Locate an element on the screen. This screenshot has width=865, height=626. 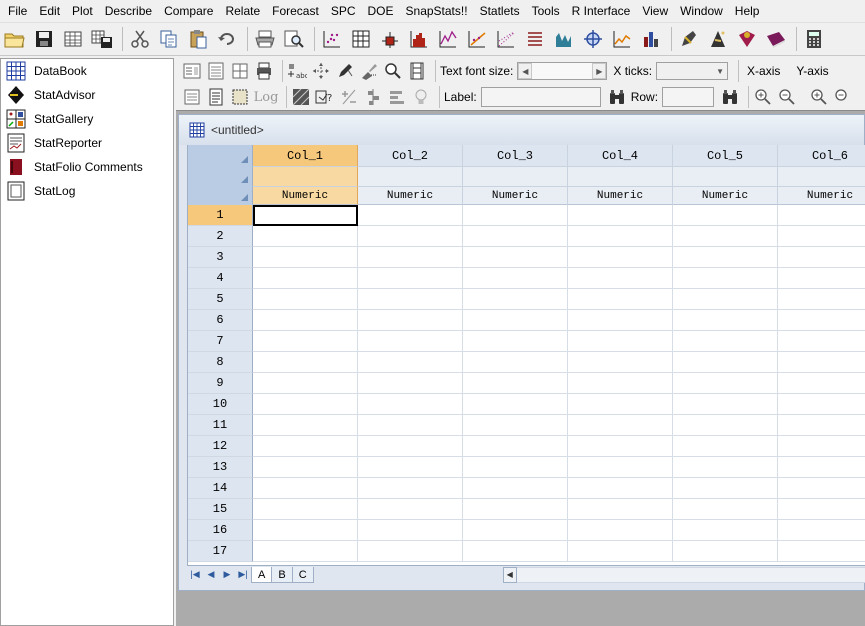
y-axis-button: Y-axis is located at coordinates (812, 71).